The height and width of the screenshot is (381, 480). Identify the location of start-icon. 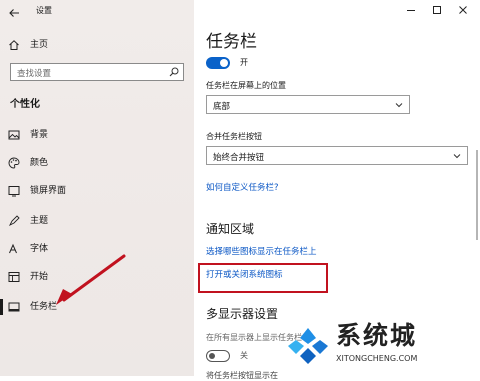
(14, 277).